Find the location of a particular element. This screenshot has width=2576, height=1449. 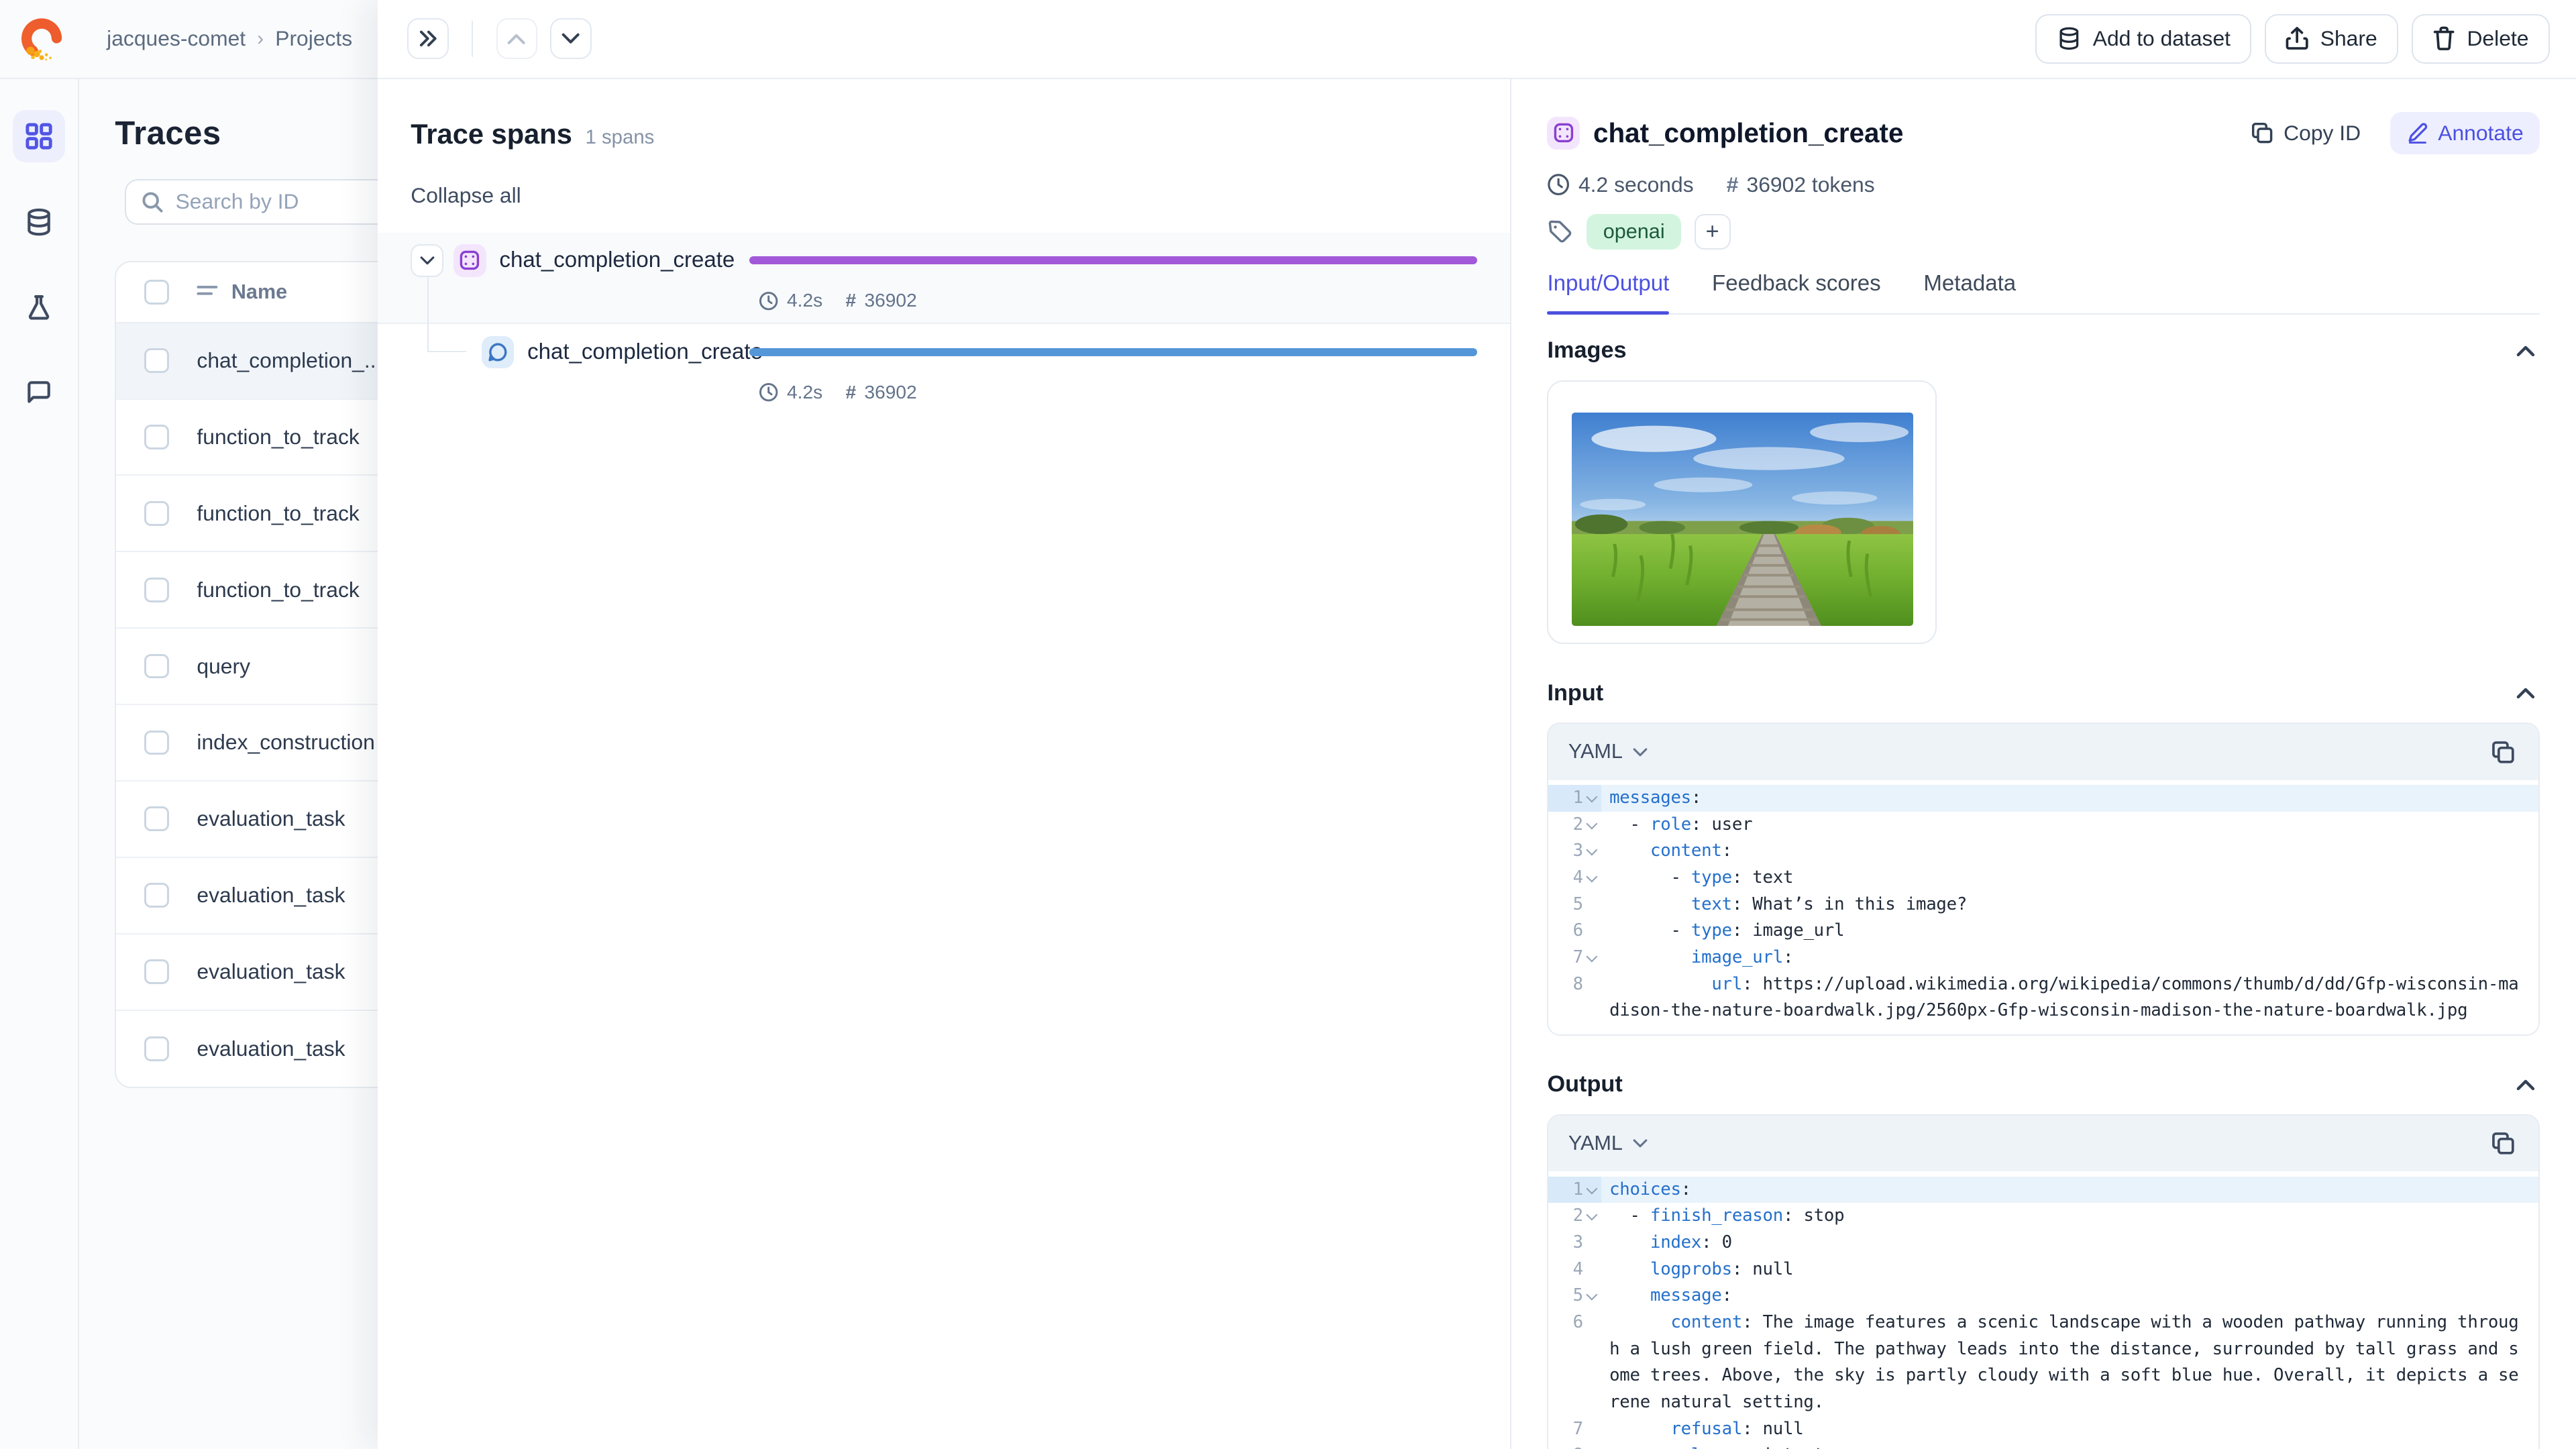

database-icon is located at coordinates (2069, 38).